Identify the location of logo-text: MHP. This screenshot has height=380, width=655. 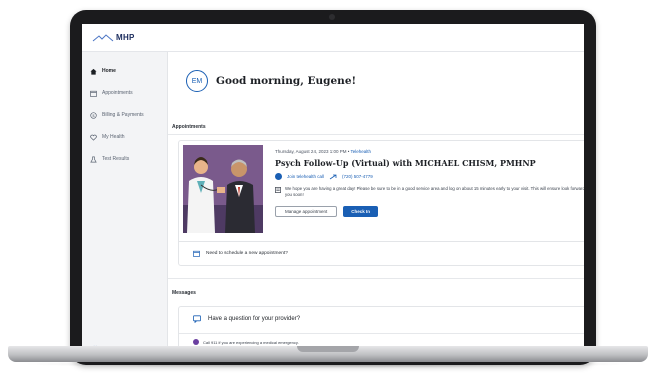
(125, 37).